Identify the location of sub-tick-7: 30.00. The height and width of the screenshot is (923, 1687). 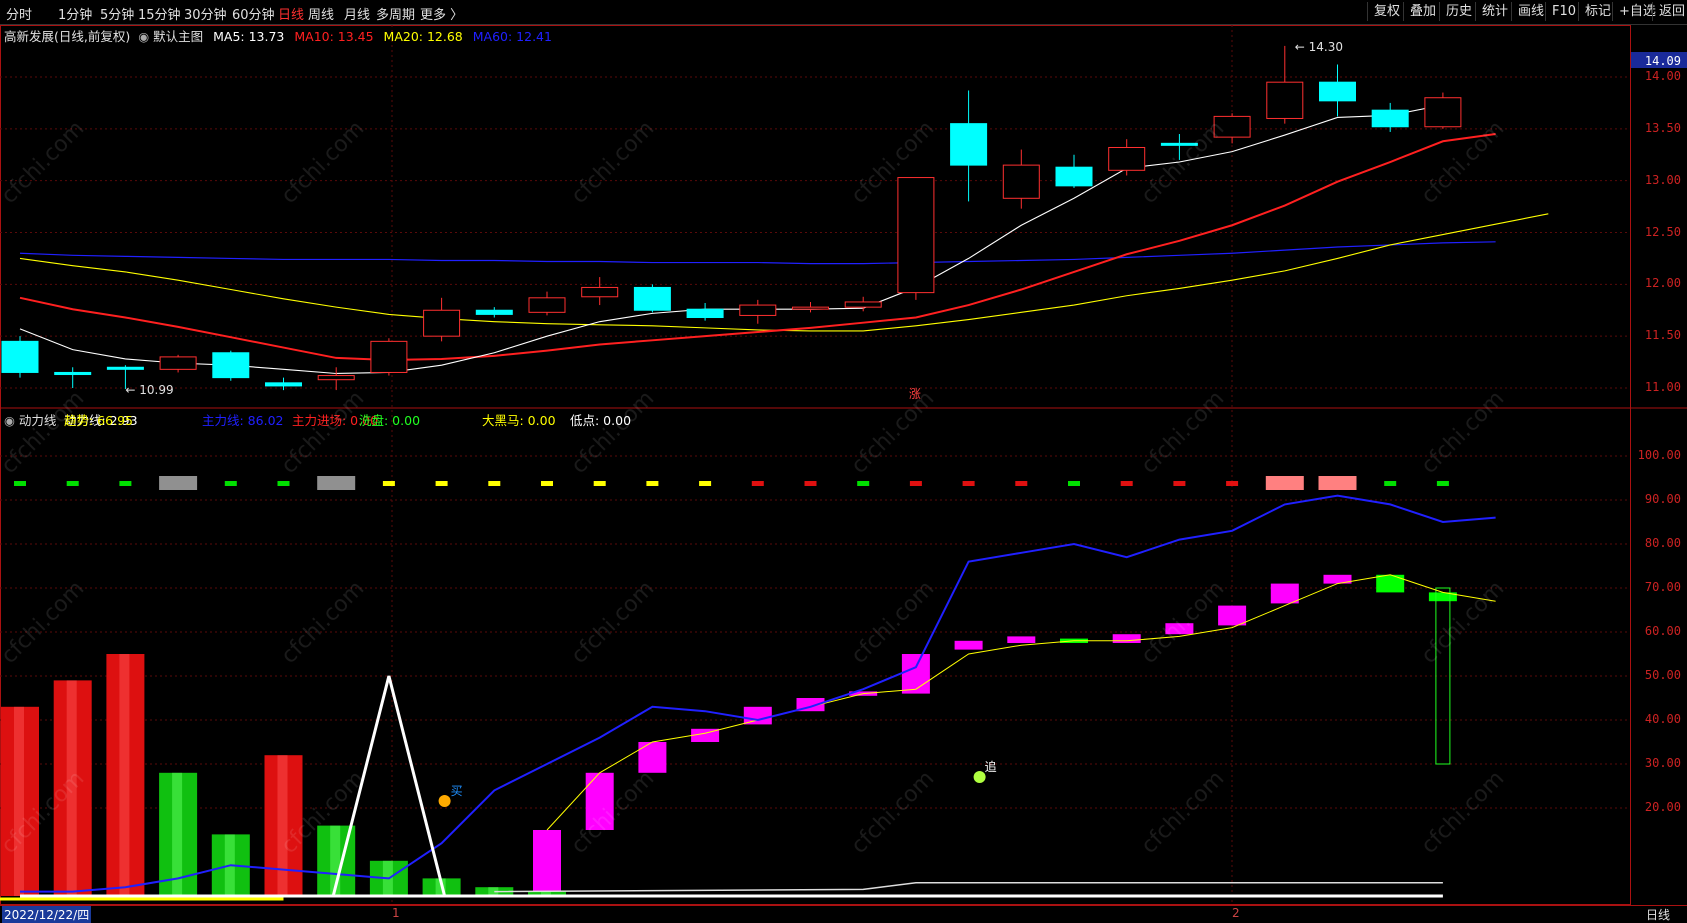
(1662, 763).